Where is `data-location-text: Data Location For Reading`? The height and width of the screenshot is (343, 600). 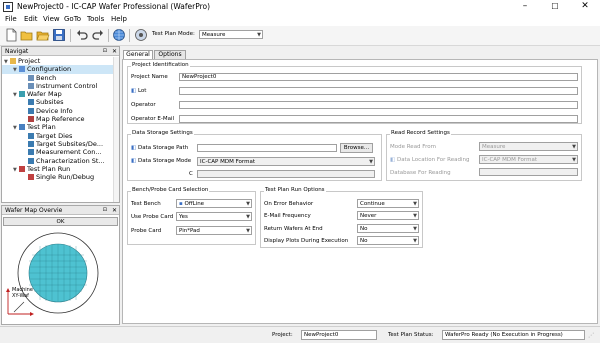 data-location-text: Data Location For Reading is located at coordinates (433, 160).